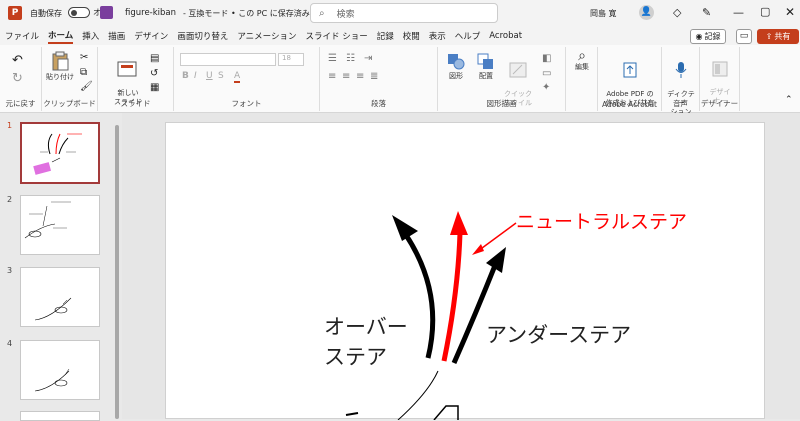 The image size is (800, 421). What do you see at coordinates (251, 13) in the screenshot?
I see `doc-status: - 互換モード • この PC に保存済み ⌄` at bounding box center [251, 13].